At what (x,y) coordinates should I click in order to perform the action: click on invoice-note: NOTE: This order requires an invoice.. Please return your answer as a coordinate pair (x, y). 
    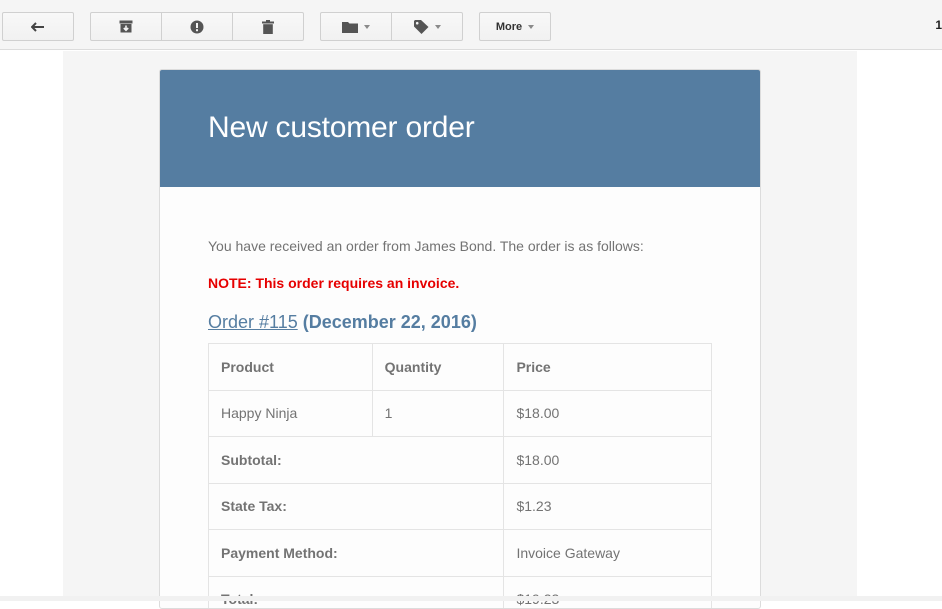
    Looking at the image, I should click on (334, 283).